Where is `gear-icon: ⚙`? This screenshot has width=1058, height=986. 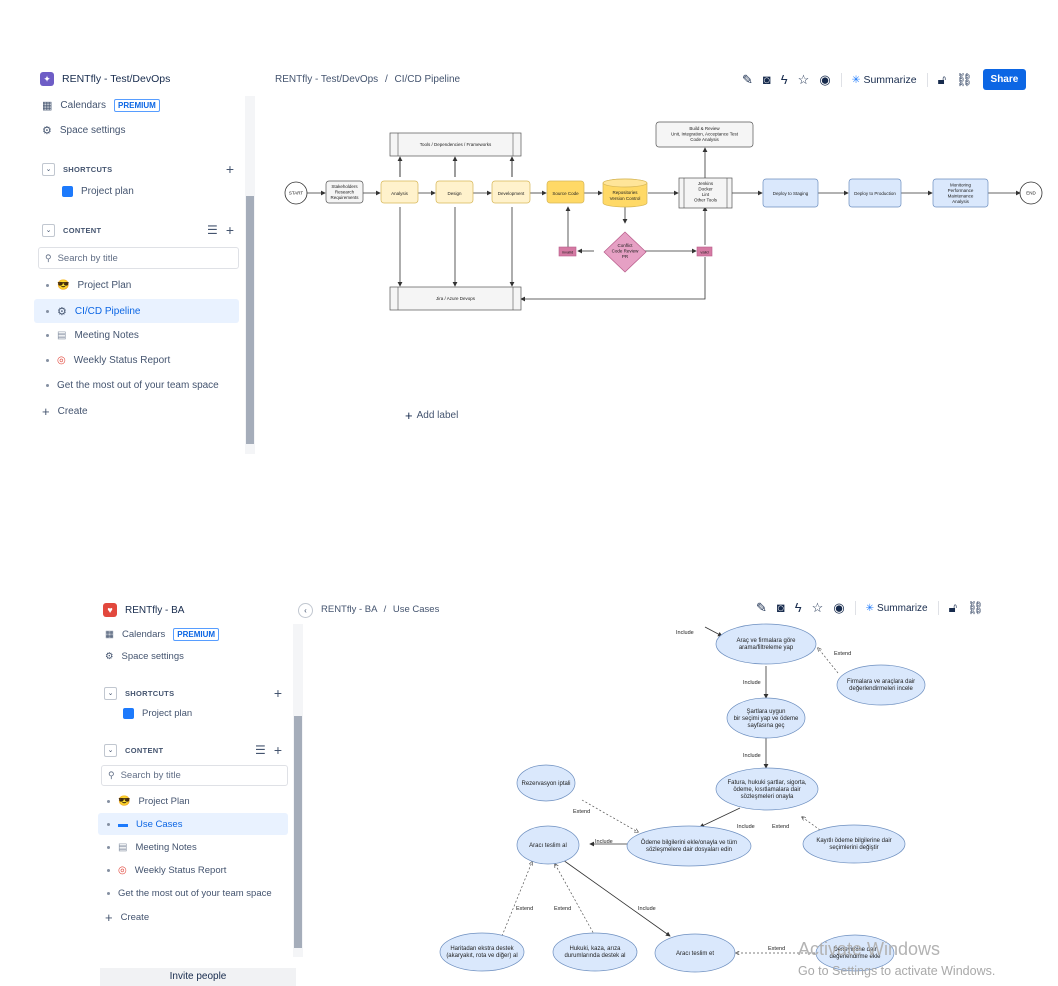 gear-icon: ⚙ is located at coordinates (62, 312).